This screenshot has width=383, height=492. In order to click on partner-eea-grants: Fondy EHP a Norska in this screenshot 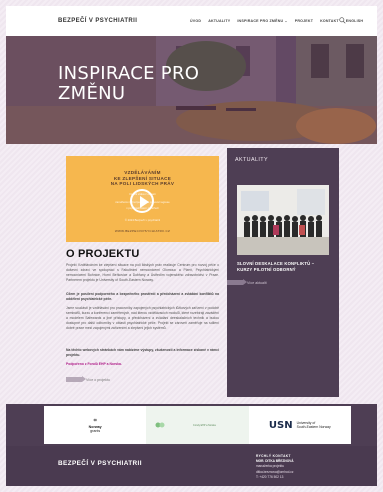, I will do `click(197, 425)`.